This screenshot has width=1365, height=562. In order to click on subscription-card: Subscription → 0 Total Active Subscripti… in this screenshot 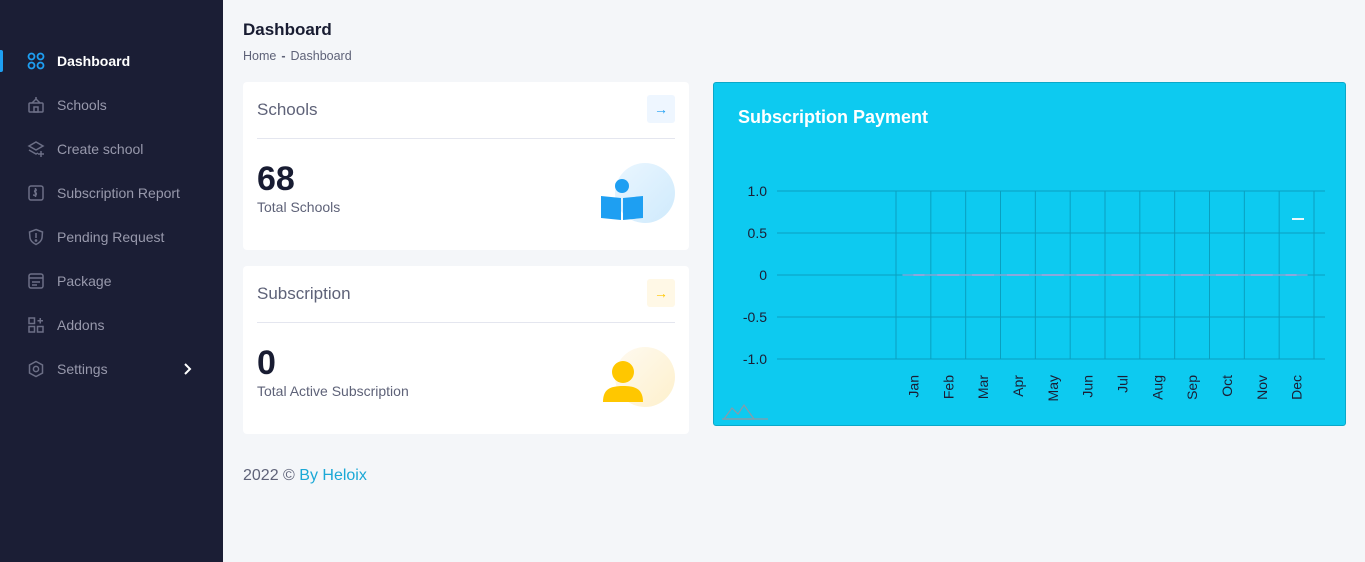, I will do `click(466, 350)`.